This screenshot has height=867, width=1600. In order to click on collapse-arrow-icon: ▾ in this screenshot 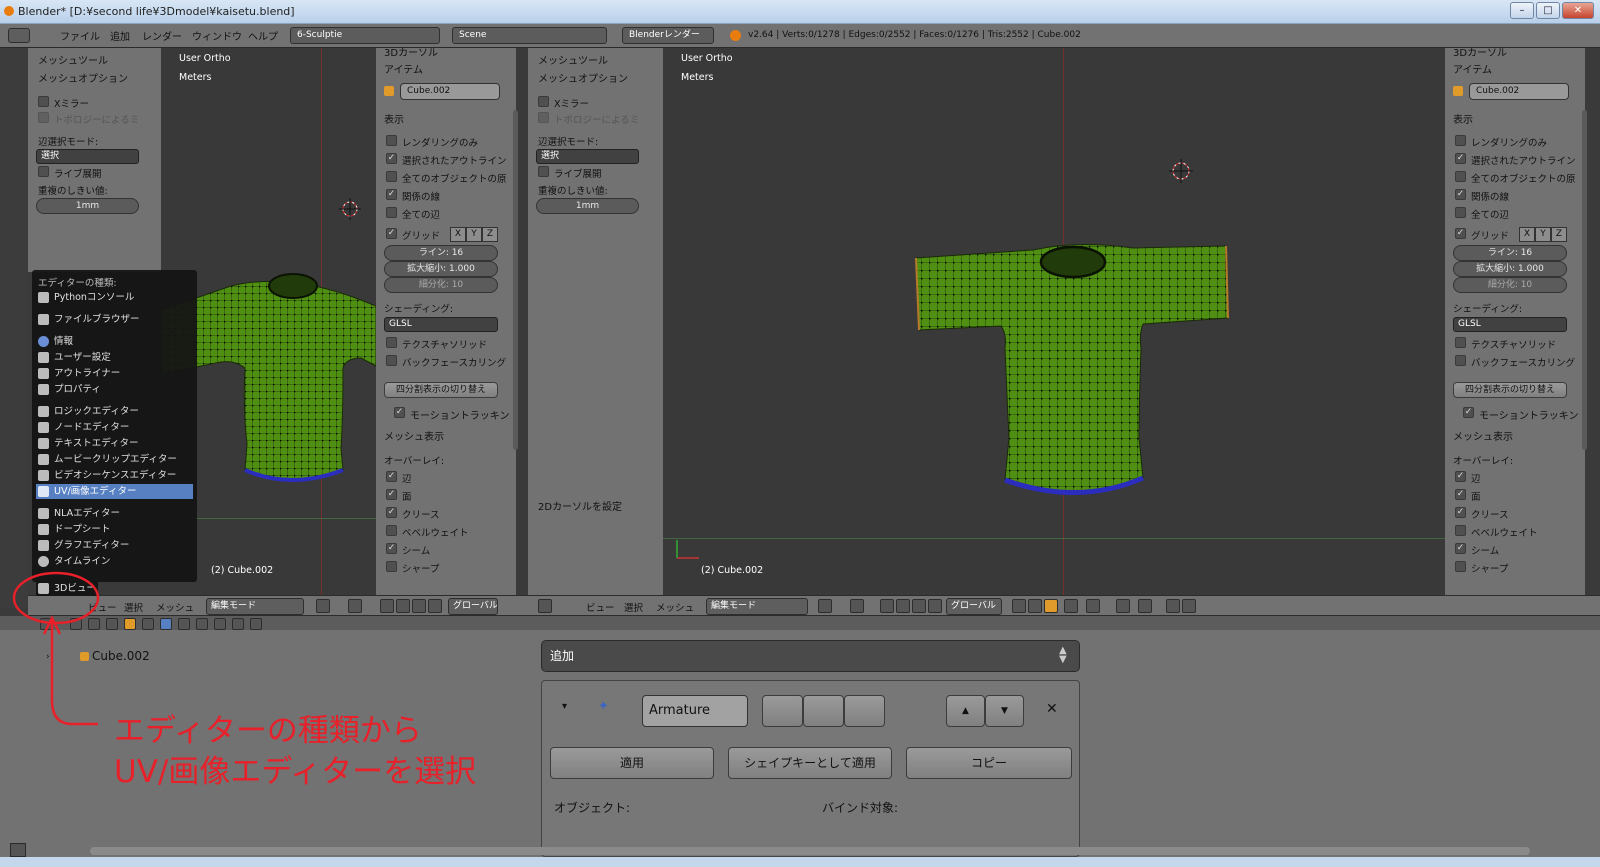, I will do `click(564, 706)`.